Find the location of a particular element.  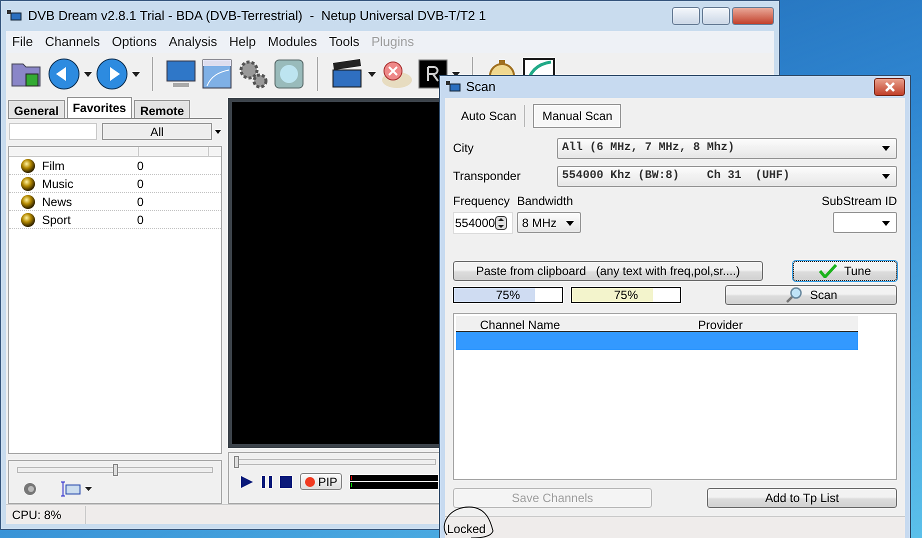

menu-item: Options is located at coordinates (134, 42).